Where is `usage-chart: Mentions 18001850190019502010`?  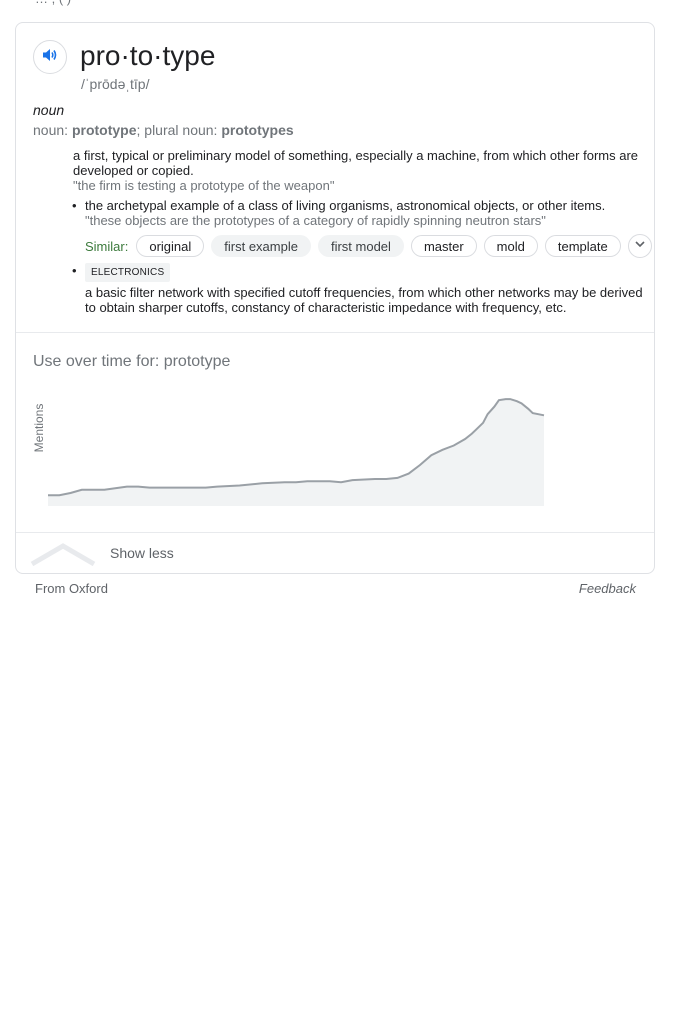
usage-chart: Mentions 18001850190019502010 is located at coordinates (289, 452).